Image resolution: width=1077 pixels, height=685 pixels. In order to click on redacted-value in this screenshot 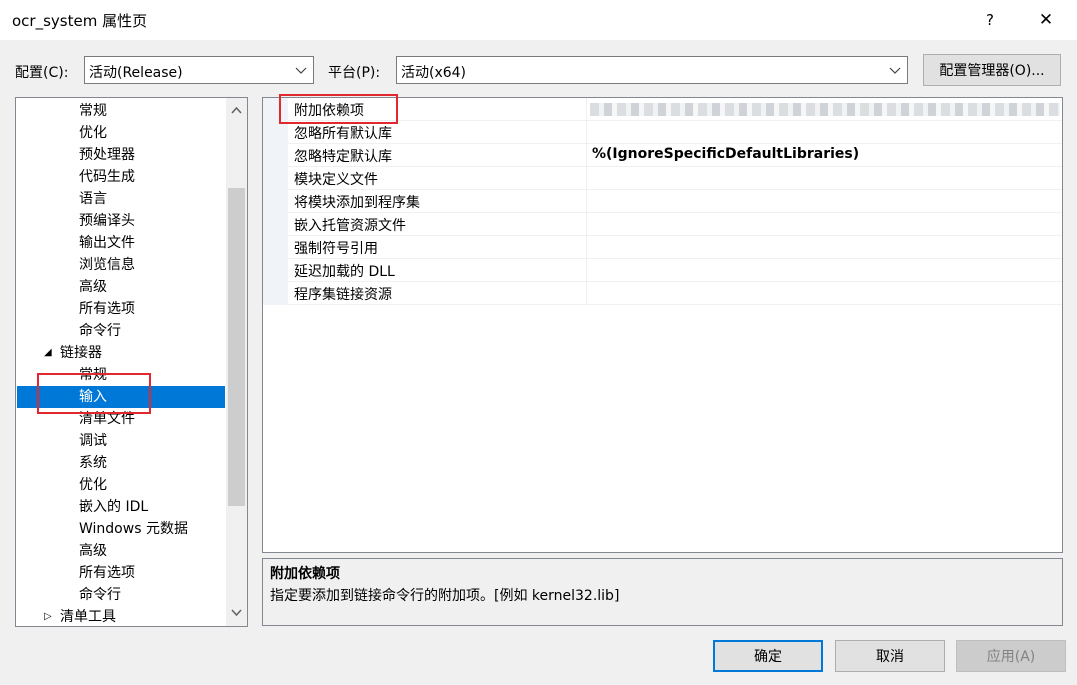, I will do `click(825, 109)`.